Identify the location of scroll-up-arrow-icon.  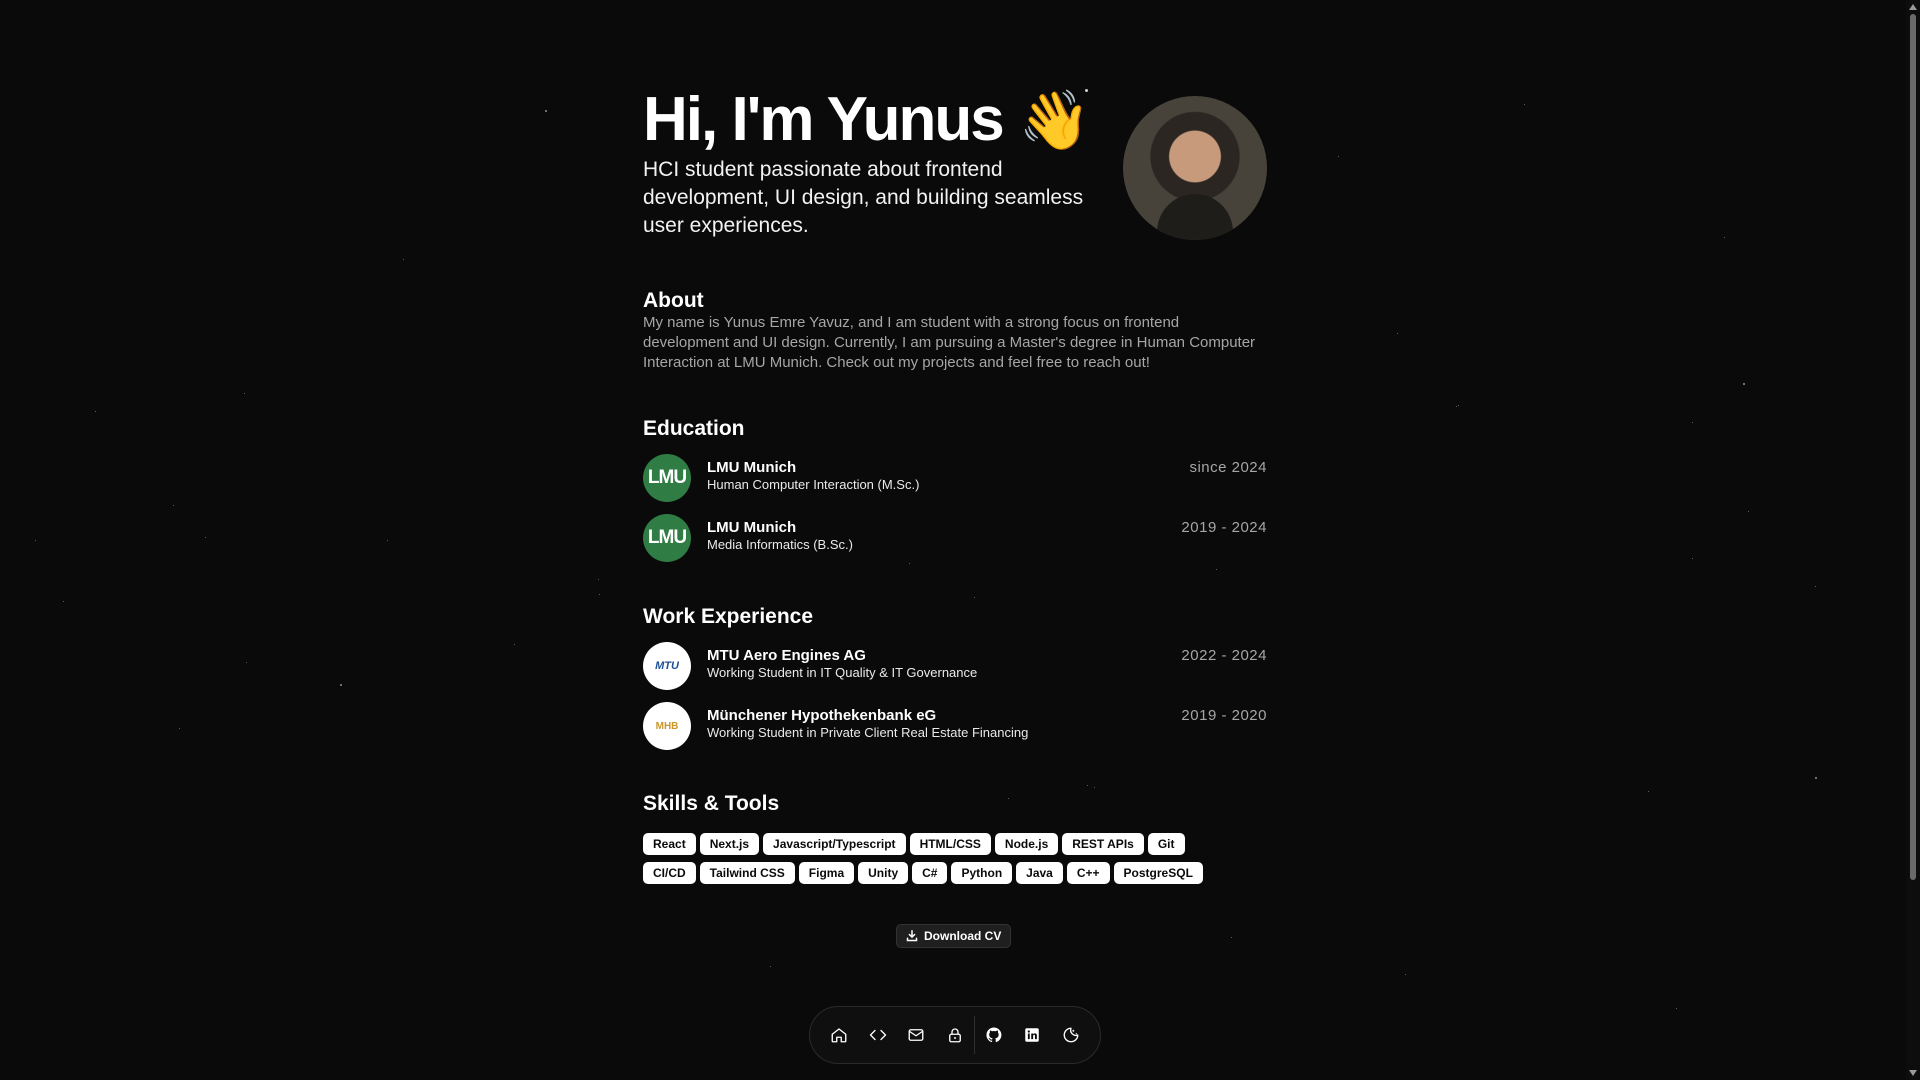
(1913, 7).